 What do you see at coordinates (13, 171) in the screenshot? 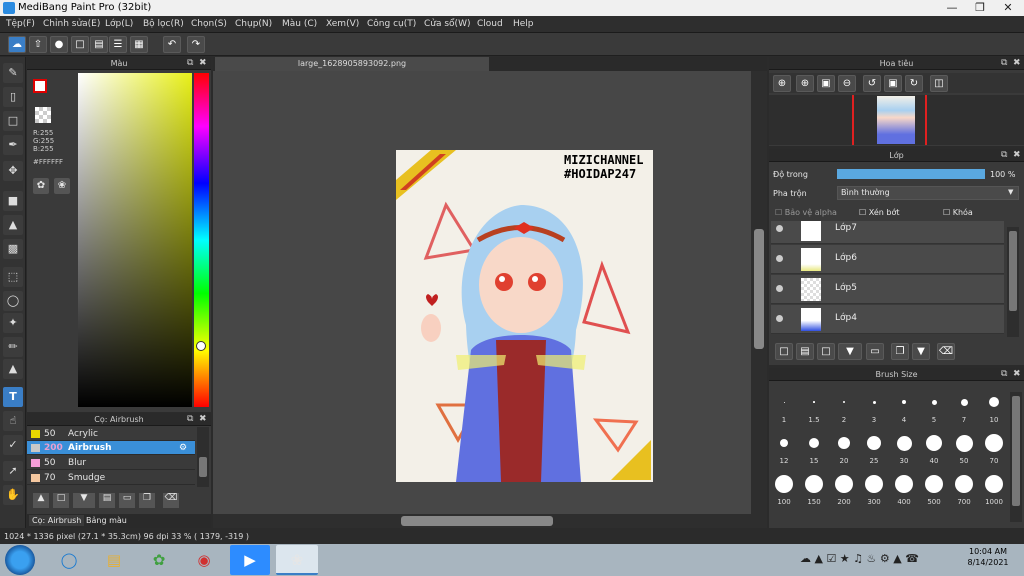
I see `move-tool-icon: ✥` at bounding box center [13, 171].